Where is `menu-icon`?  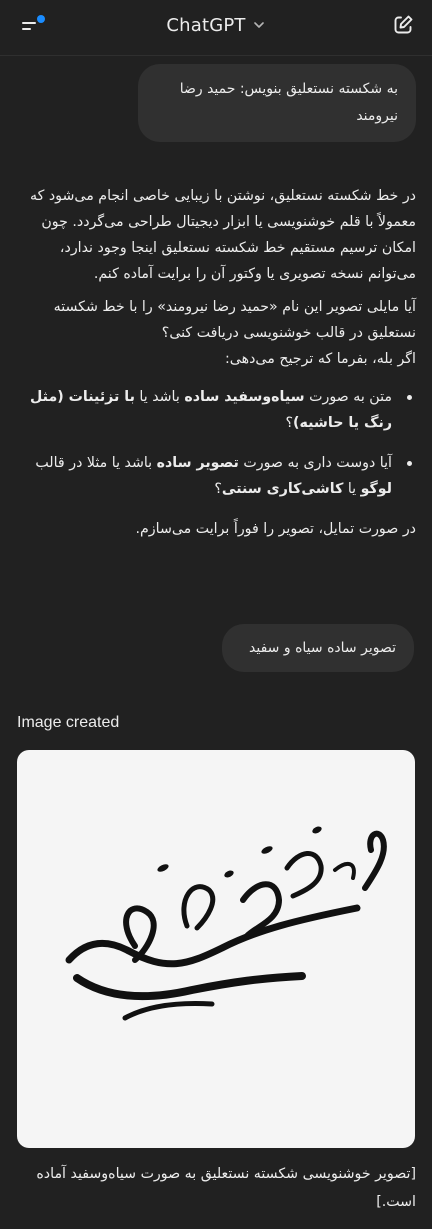 menu-icon is located at coordinates (29, 23).